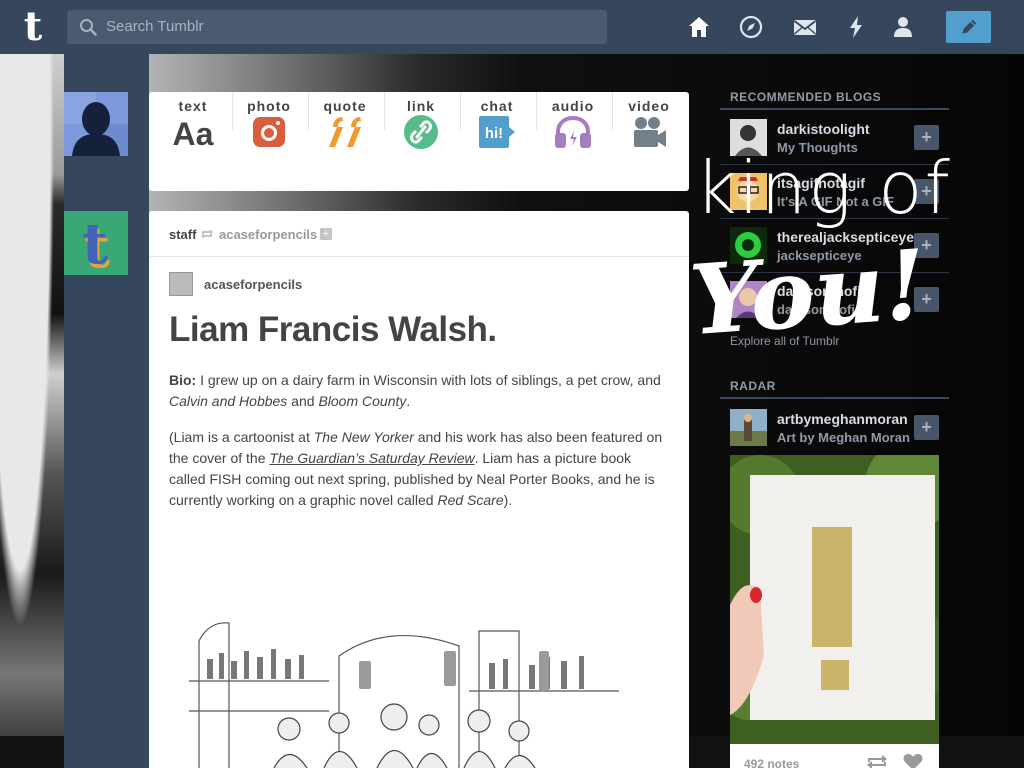 Image resolution: width=1024 pixels, height=768 pixels. I want to click on post-type-label: audio, so click(573, 106).